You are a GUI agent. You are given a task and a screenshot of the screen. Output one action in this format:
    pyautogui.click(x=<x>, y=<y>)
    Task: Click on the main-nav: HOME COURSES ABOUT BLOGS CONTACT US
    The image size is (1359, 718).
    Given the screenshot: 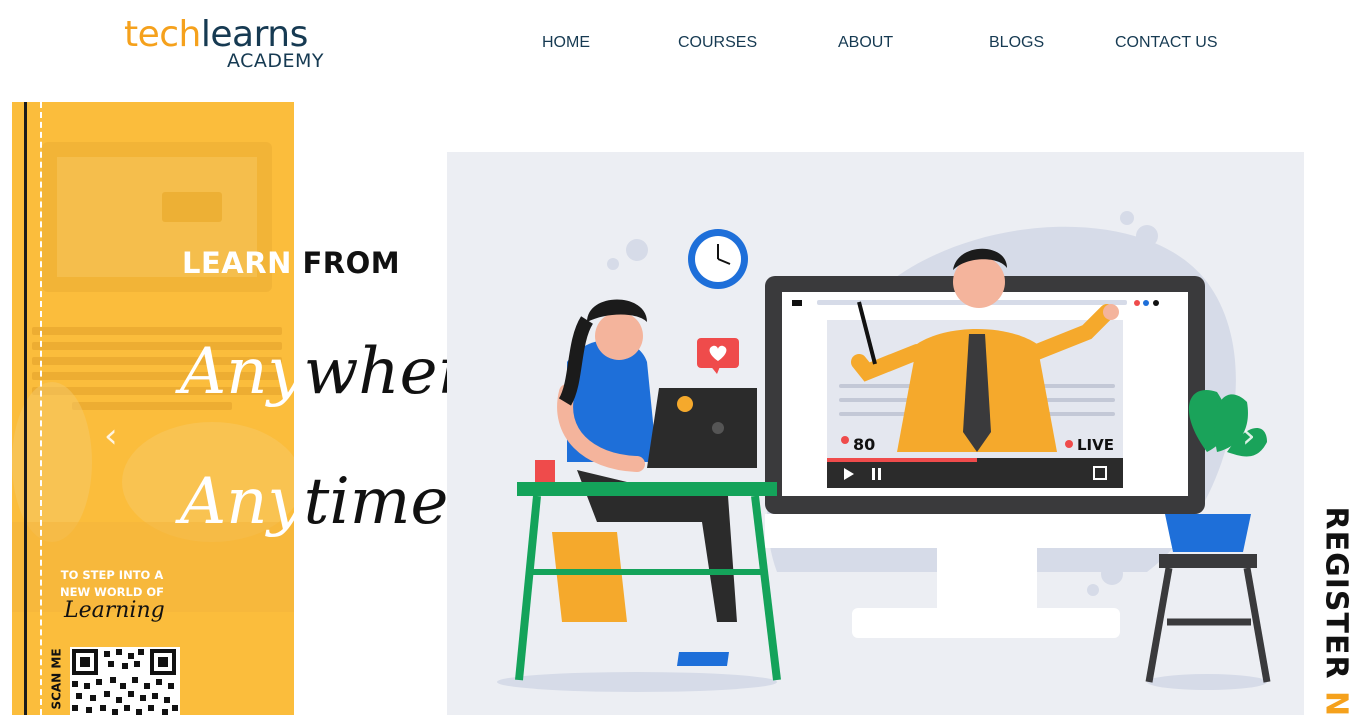 What is the action you would take?
    pyautogui.click(x=679, y=44)
    